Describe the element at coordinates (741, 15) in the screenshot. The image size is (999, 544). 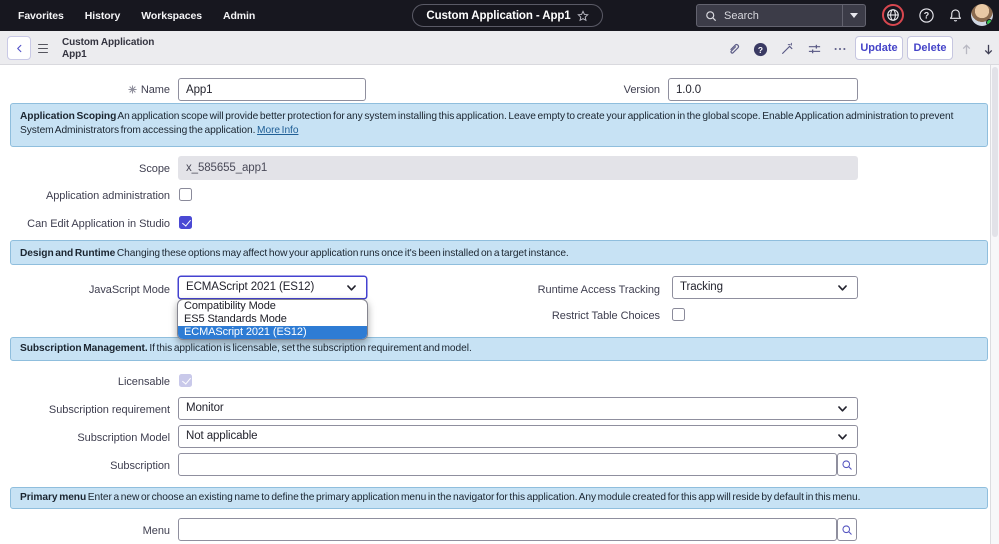
I see `search-placeholder: Search` at that location.